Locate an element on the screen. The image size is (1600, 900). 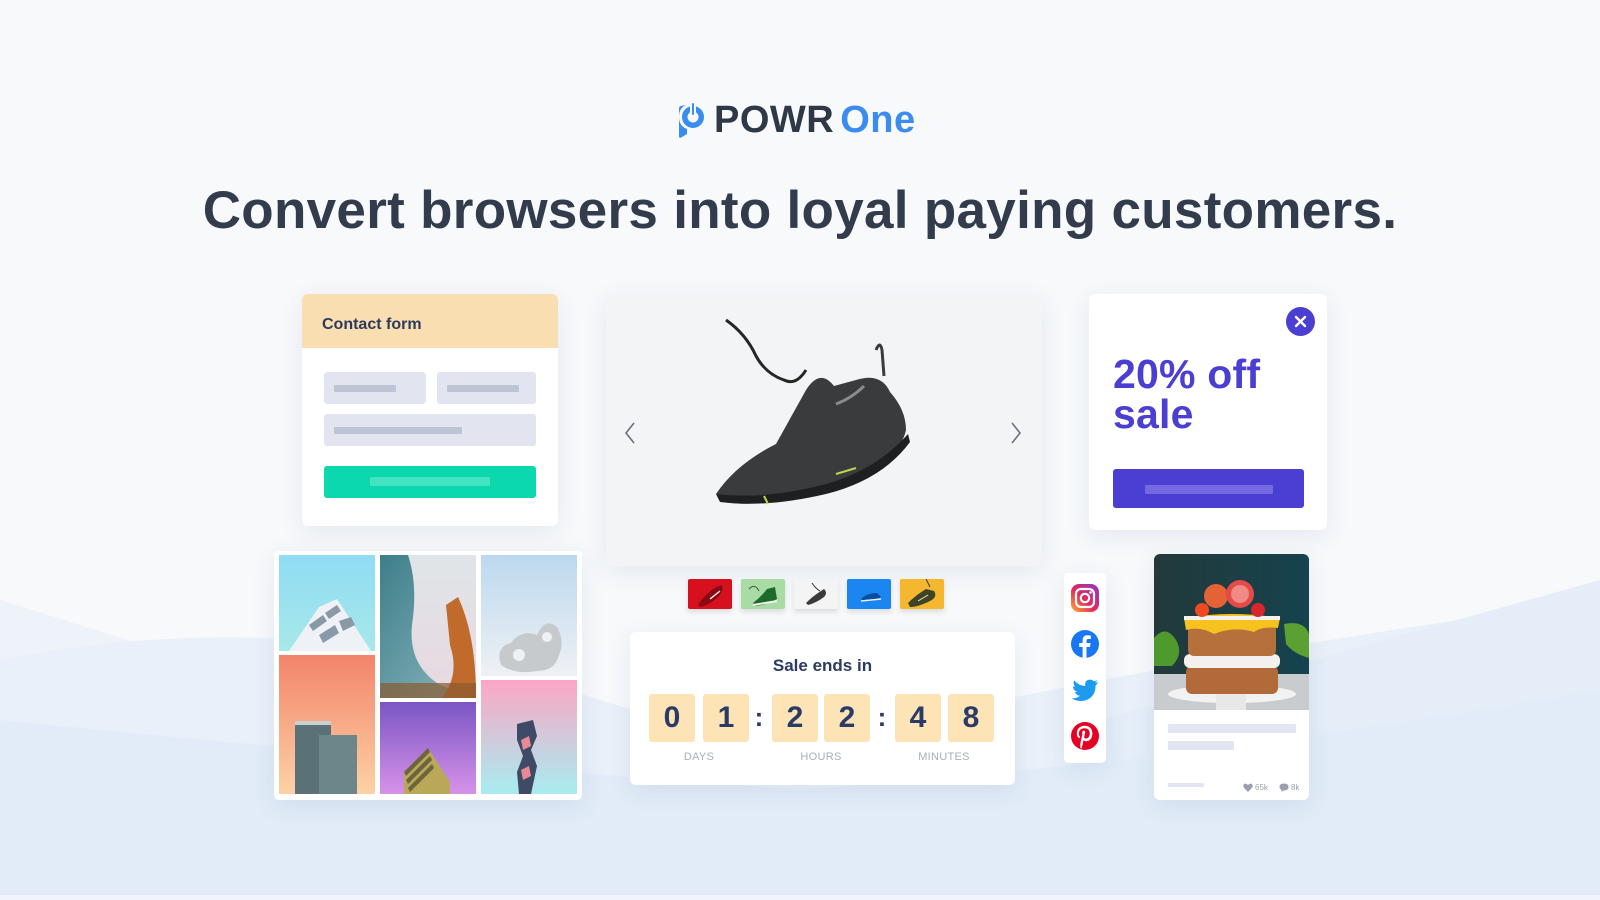
instagram-icon is located at coordinates (1085, 598).